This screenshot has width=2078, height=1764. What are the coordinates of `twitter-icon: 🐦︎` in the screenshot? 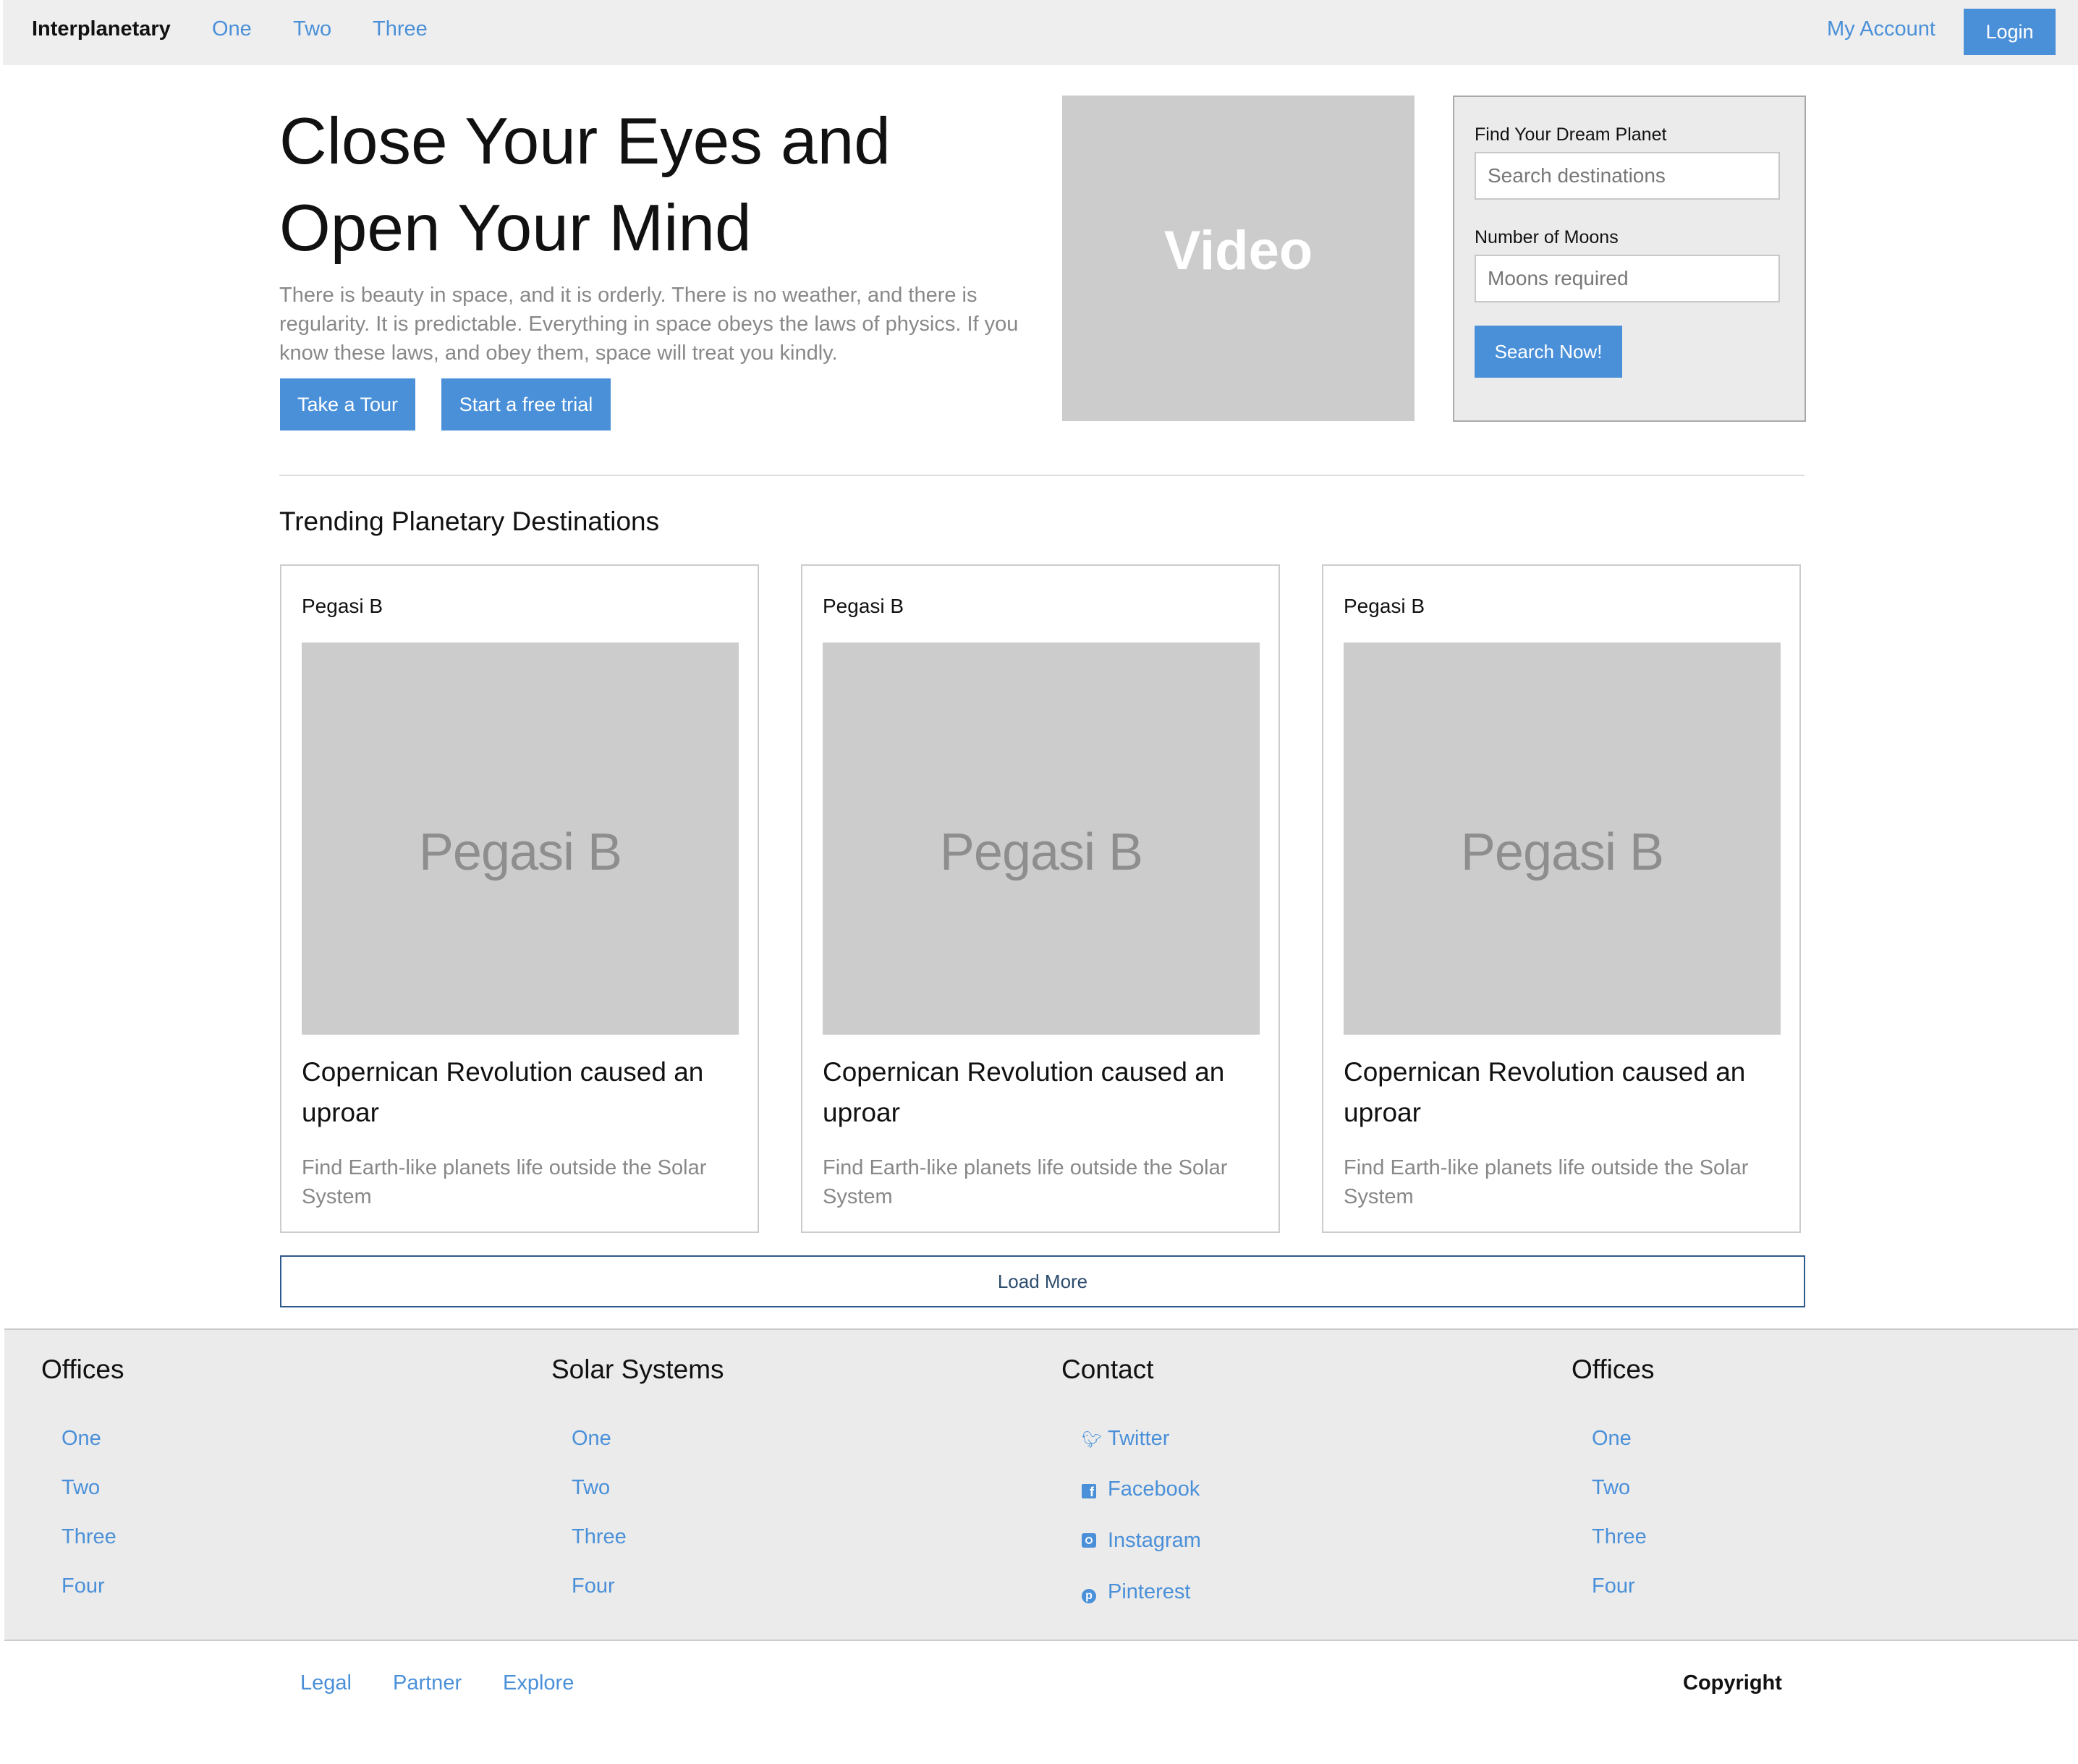 It's located at (1092, 1439).